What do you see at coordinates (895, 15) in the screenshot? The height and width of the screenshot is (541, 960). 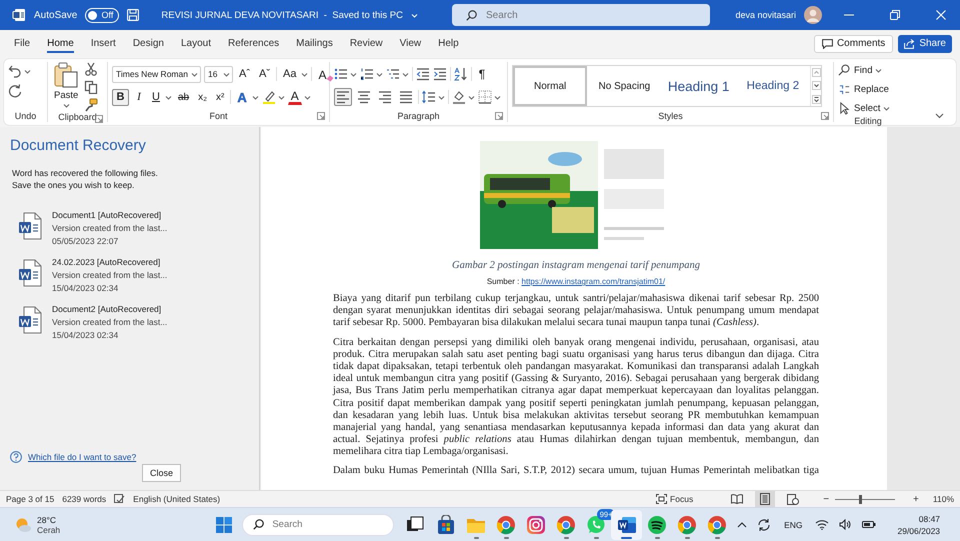 I see `restore-icon` at bounding box center [895, 15].